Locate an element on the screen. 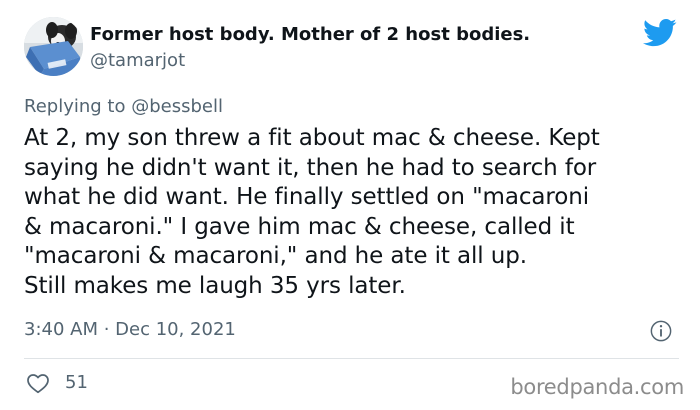 The width and height of the screenshot is (700, 410). avatar-image is located at coordinates (53, 46).